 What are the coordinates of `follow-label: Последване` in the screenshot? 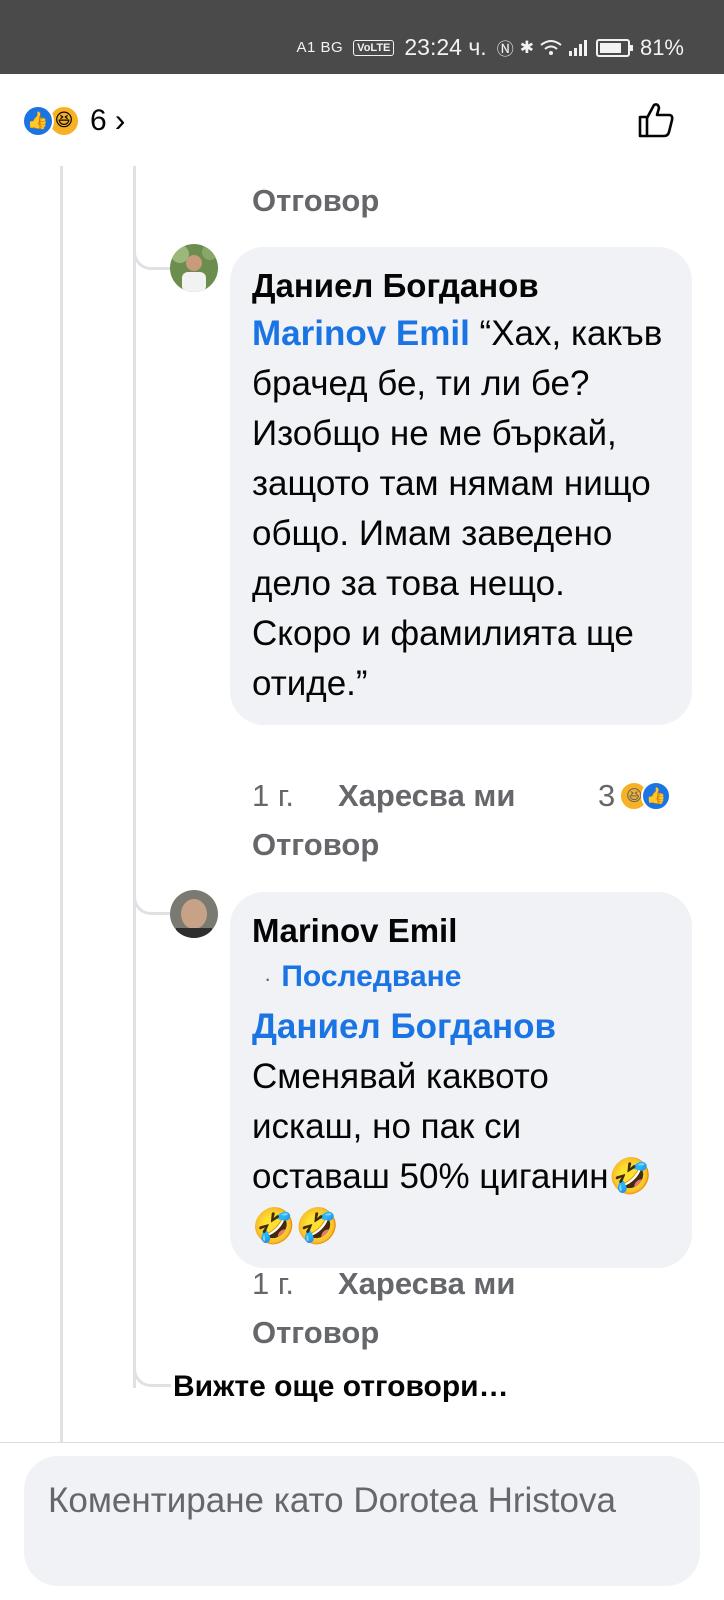 It's located at (371, 976).